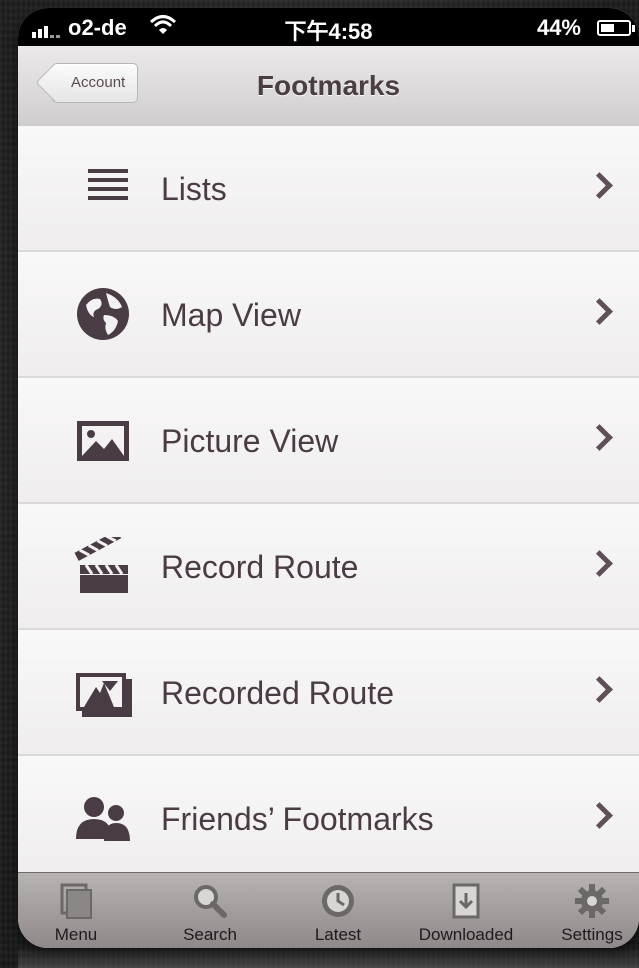 This screenshot has width=639, height=968. Describe the element at coordinates (103, 692) in the screenshot. I see `photo-stack-icon` at that location.